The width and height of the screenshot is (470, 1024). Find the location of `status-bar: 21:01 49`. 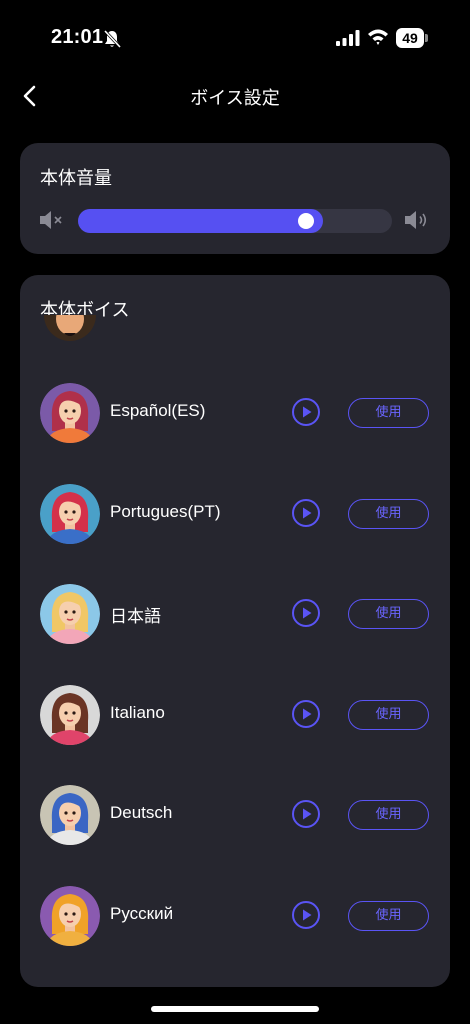

status-bar: 21:01 49 is located at coordinates (235, 38).